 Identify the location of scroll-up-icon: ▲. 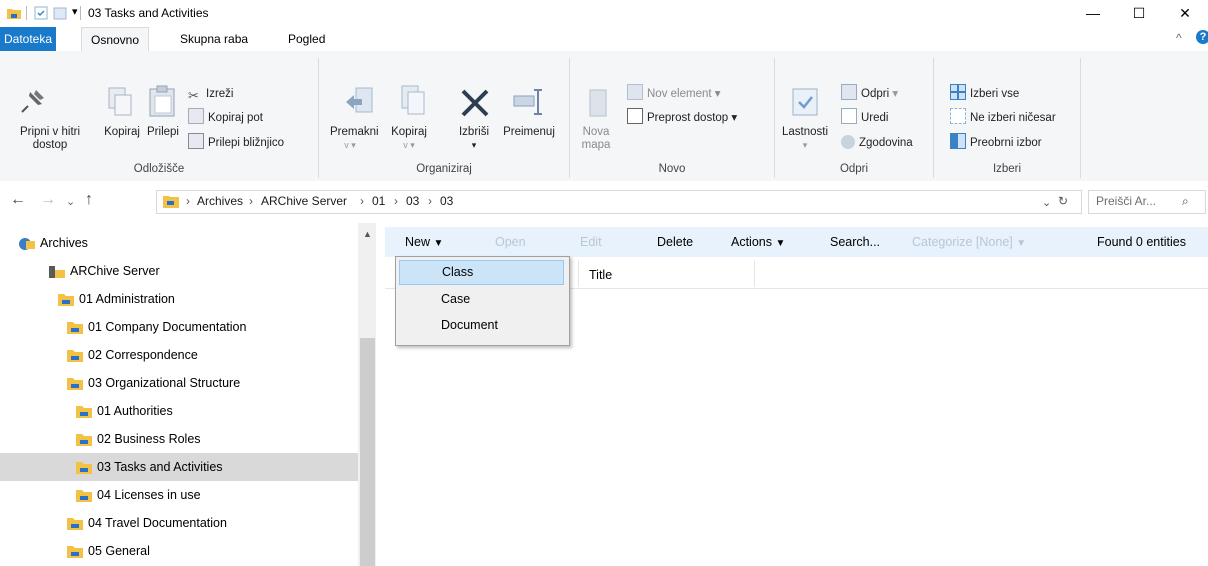
(367, 234).